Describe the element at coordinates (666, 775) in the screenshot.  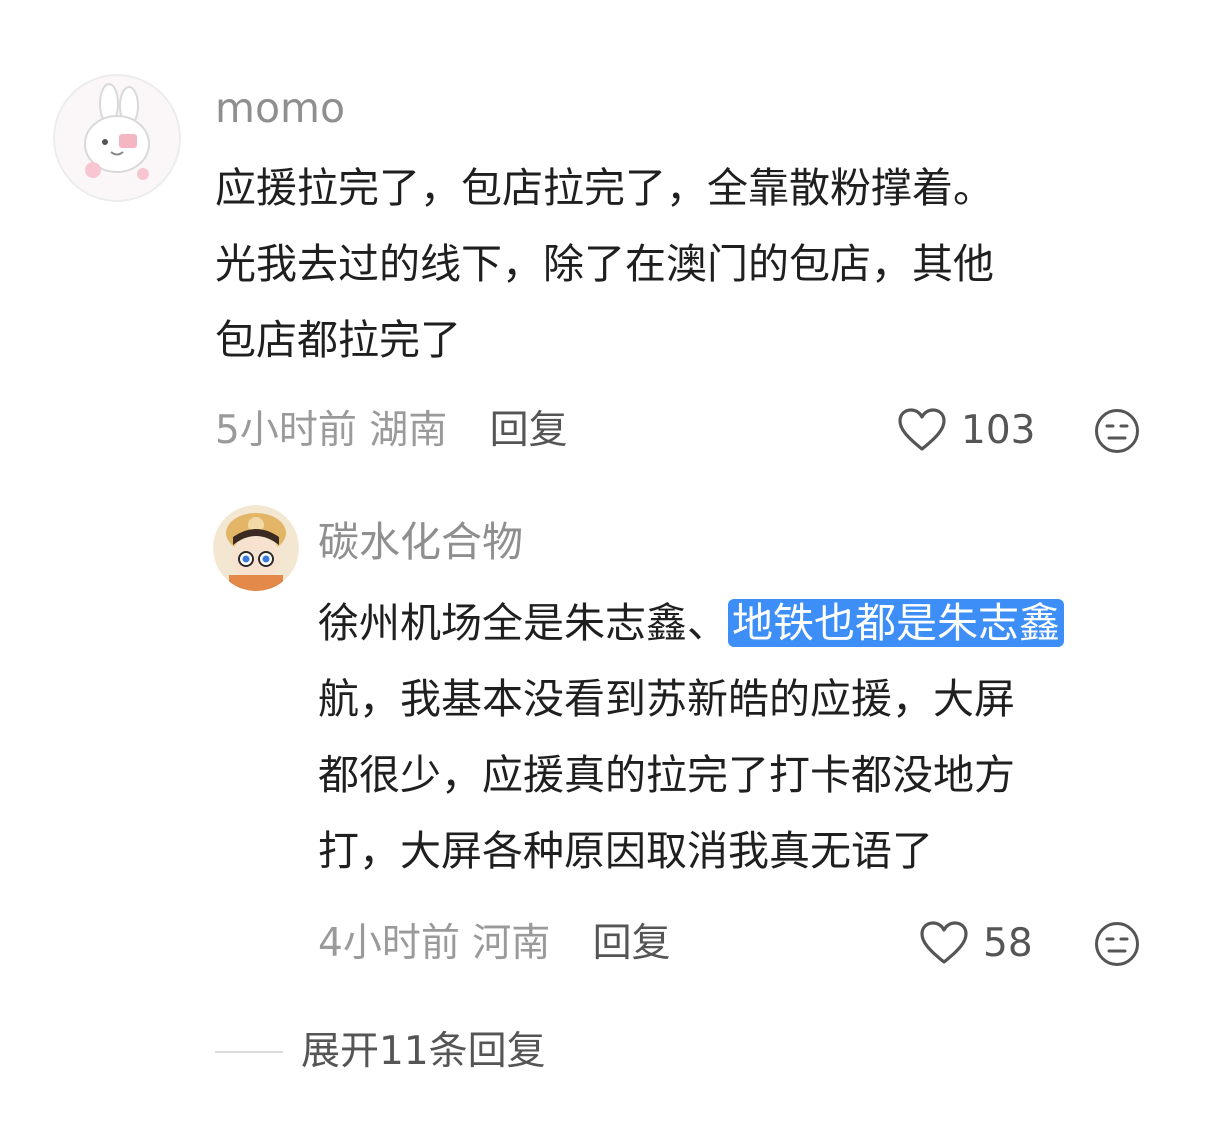
I see `reply-text-line: 都很少，应援真的拉完了打卡都没地方` at that location.